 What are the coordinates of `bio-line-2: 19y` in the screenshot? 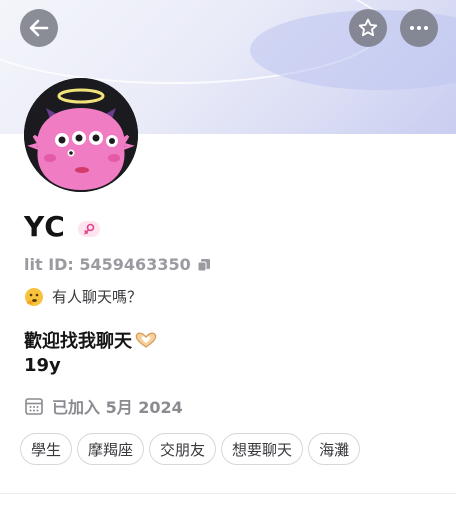 It's located at (42, 365).